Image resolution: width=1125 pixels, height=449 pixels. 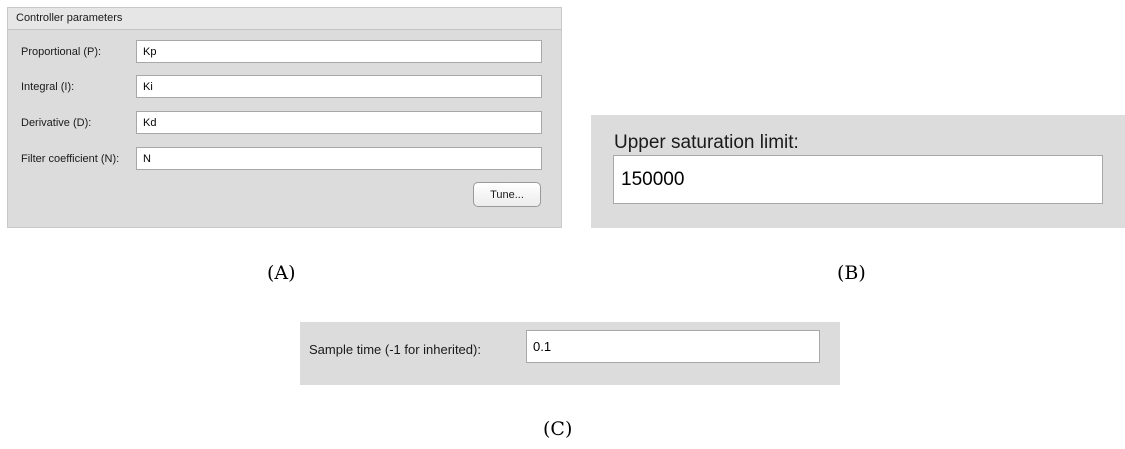 I want to click on param-row-filter-coefficient: Filter coefficient (N):, so click(x=284, y=160).